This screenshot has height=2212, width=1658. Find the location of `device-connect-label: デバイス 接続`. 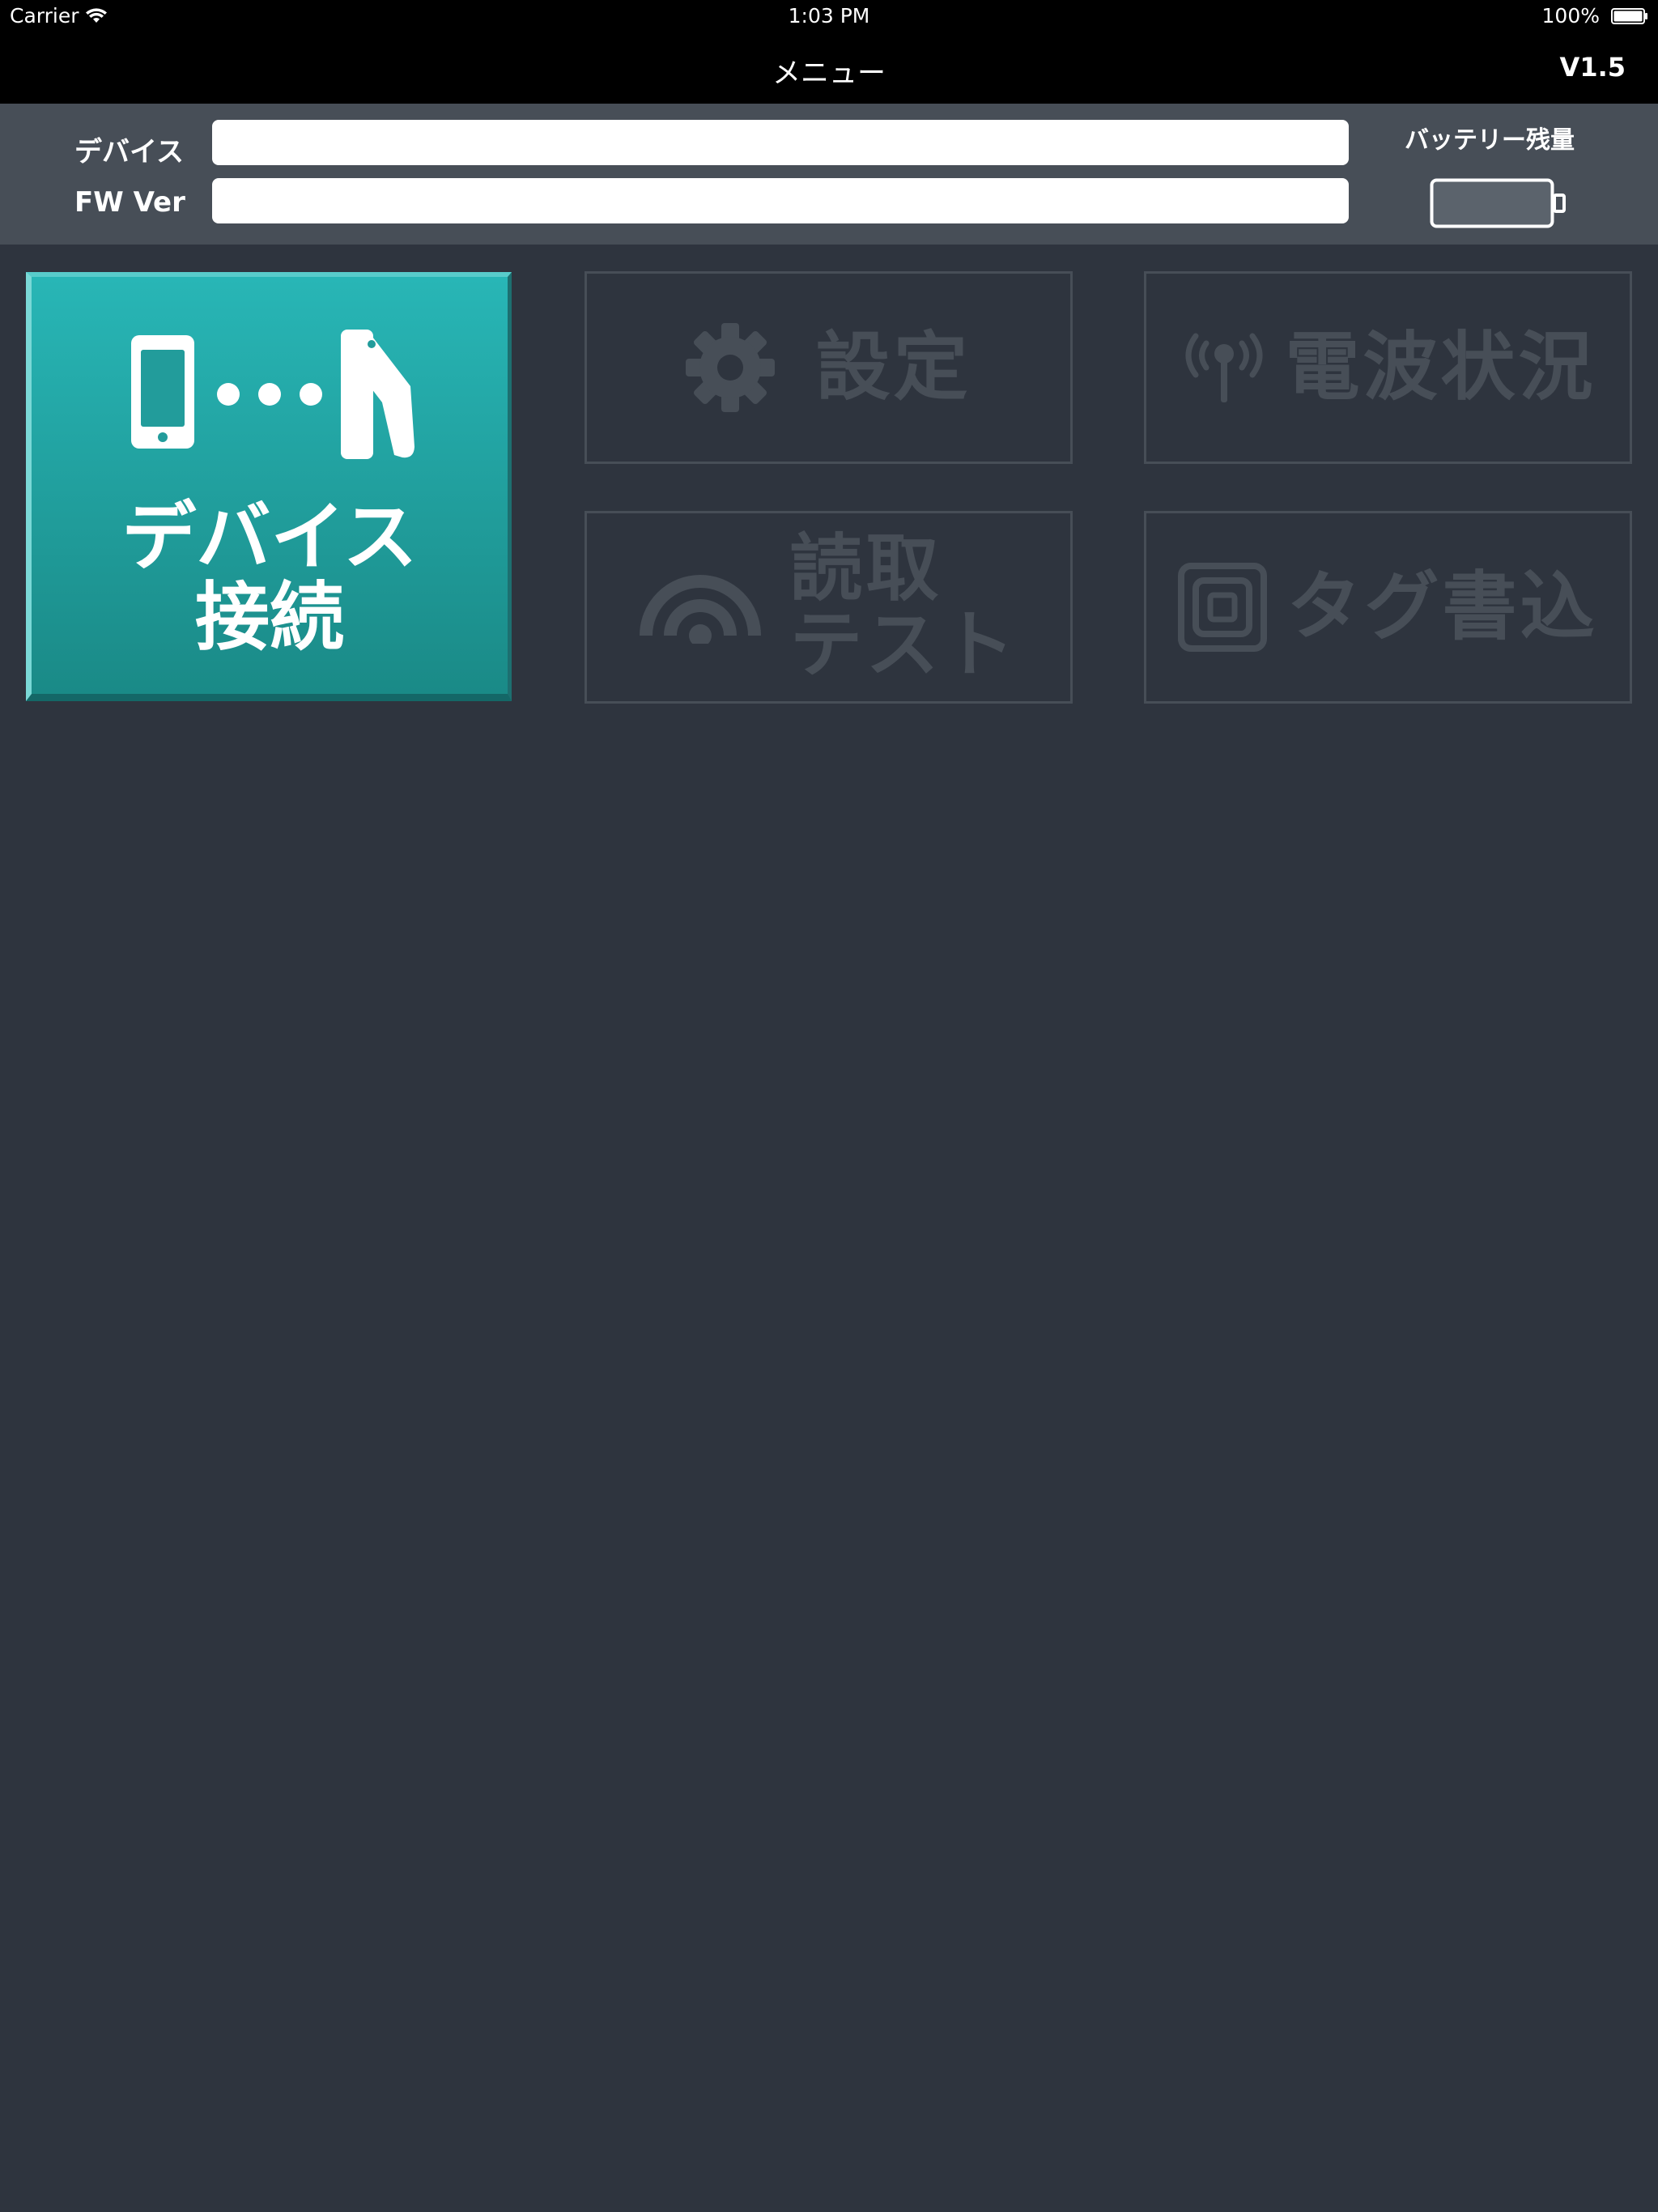

device-connect-label: デバイス 接続 is located at coordinates (269, 577).